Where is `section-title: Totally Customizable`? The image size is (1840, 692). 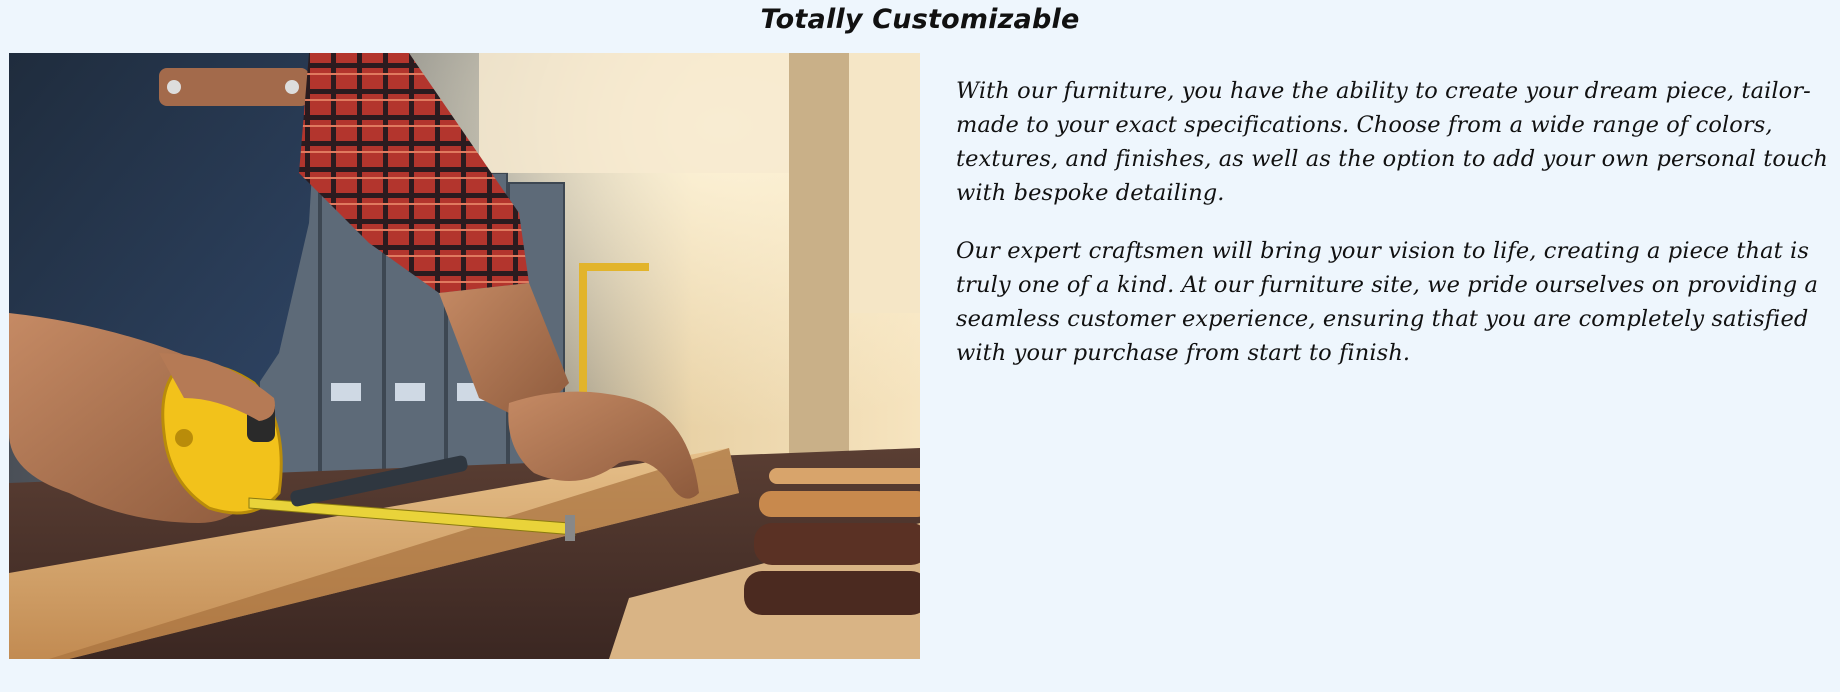
section-title: Totally Customizable is located at coordinates (920, 19).